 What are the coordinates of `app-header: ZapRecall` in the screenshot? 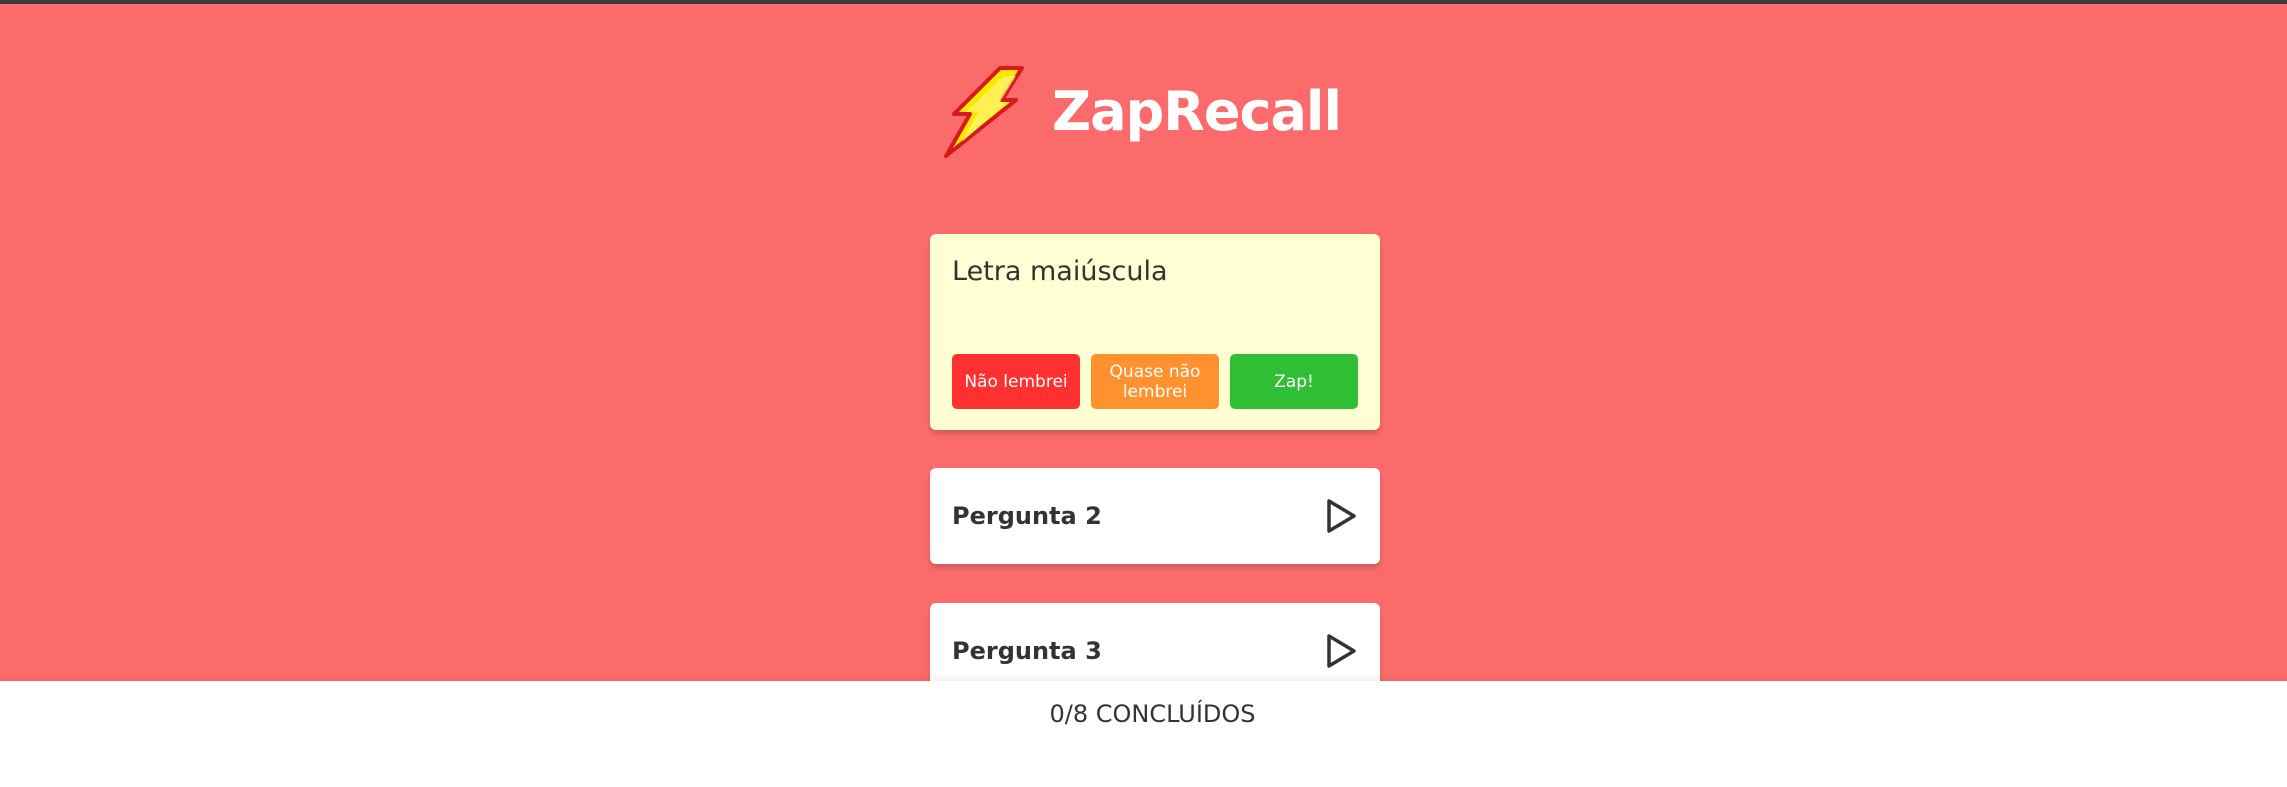 It's located at (1143, 112).